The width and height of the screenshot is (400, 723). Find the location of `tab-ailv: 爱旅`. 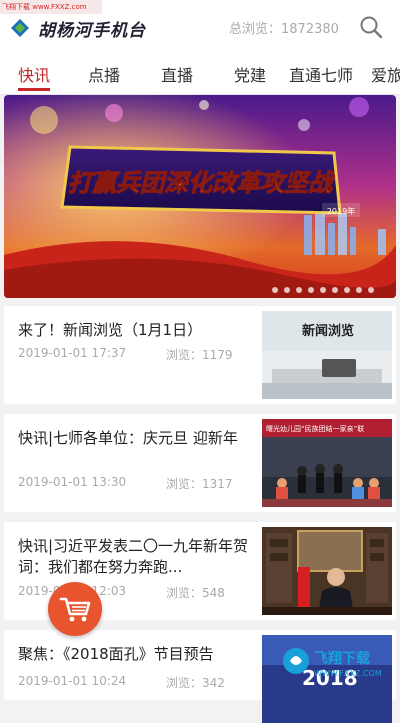

tab-ailv: 爱旅 is located at coordinates (385, 77).